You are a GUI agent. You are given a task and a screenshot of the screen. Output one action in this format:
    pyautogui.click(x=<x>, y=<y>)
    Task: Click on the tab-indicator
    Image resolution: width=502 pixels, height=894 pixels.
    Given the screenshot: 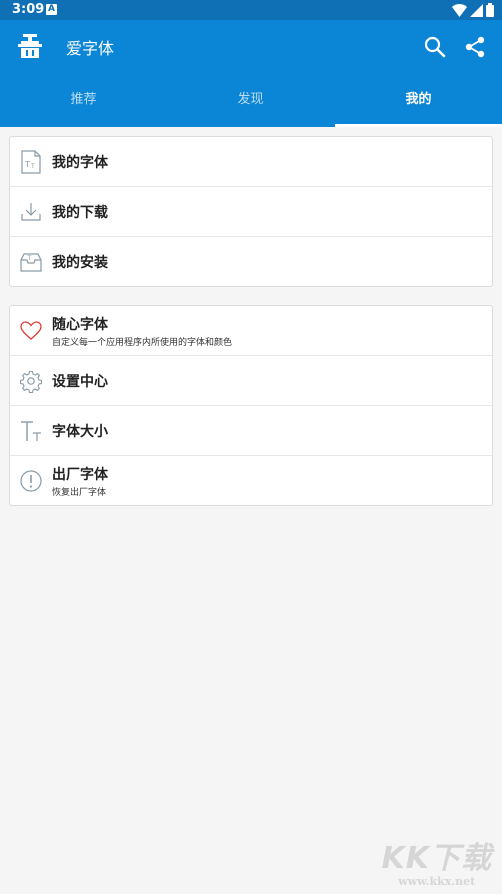 What is the action you would take?
    pyautogui.click(x=418, y=125)
    